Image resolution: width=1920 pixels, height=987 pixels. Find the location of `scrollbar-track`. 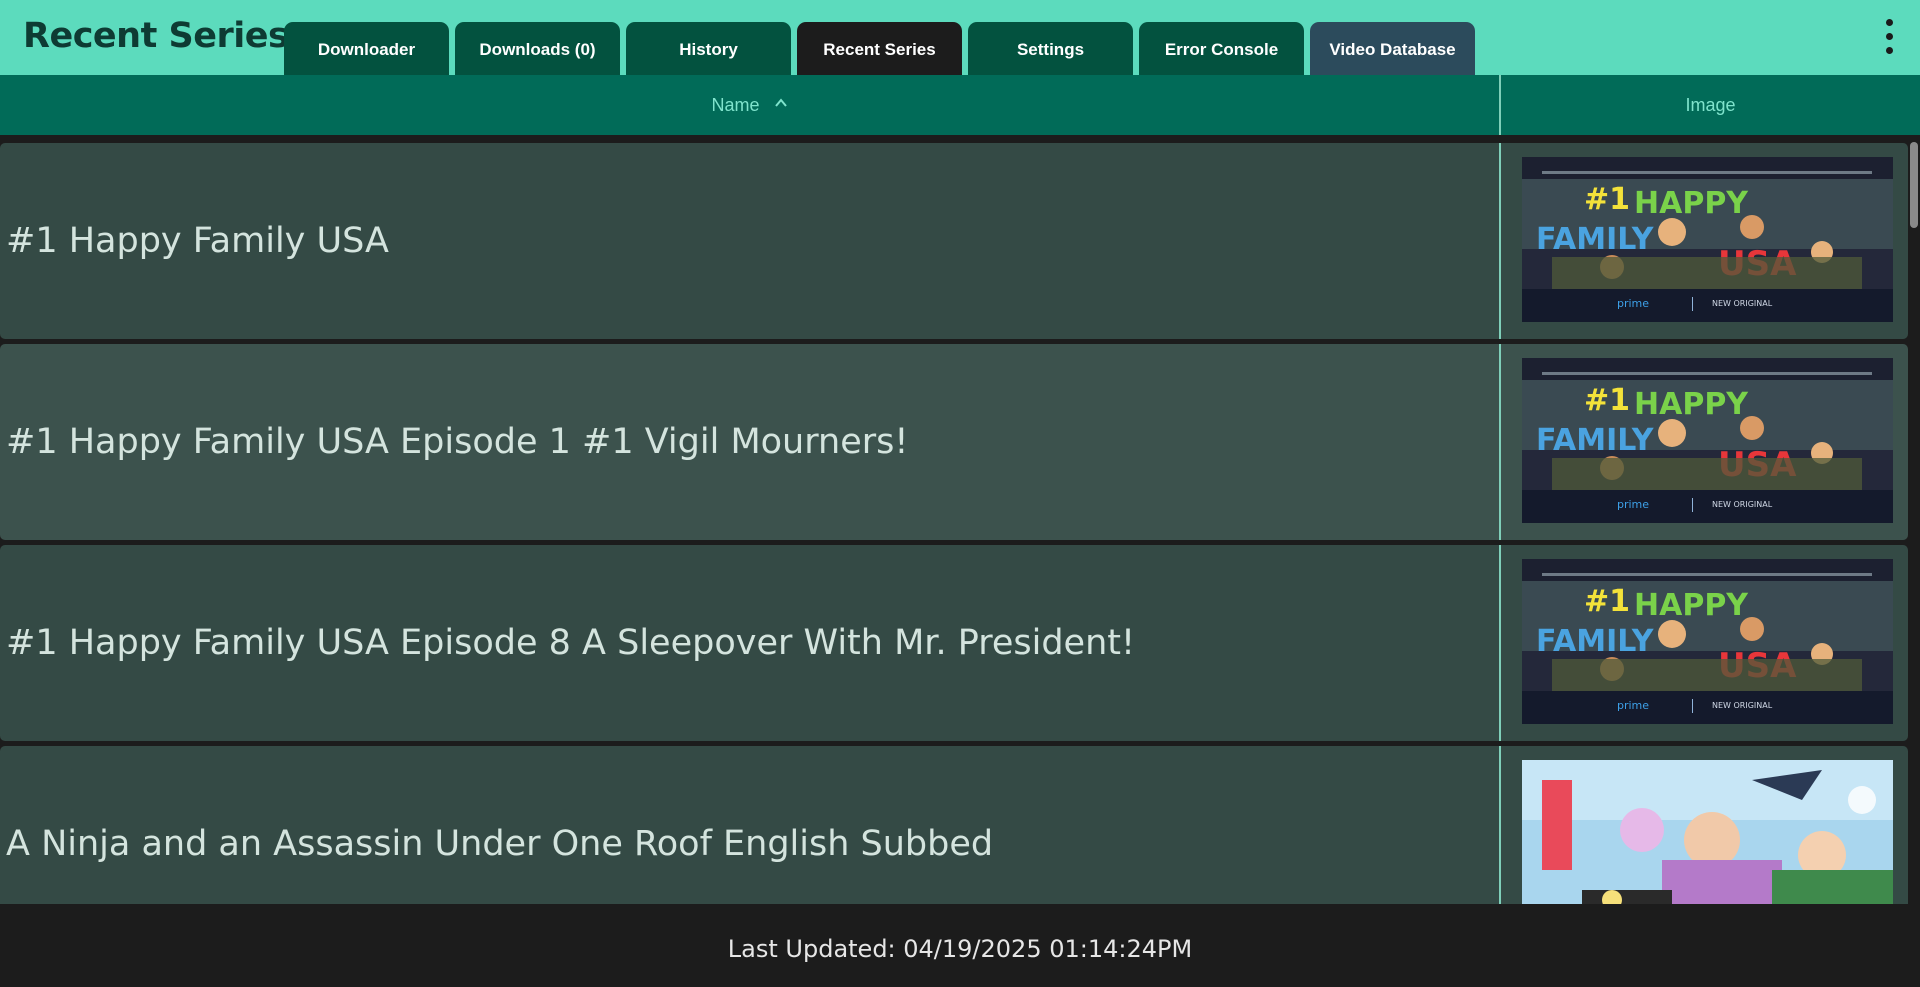

scrollbar-track is located at coordinates (1914, 519).